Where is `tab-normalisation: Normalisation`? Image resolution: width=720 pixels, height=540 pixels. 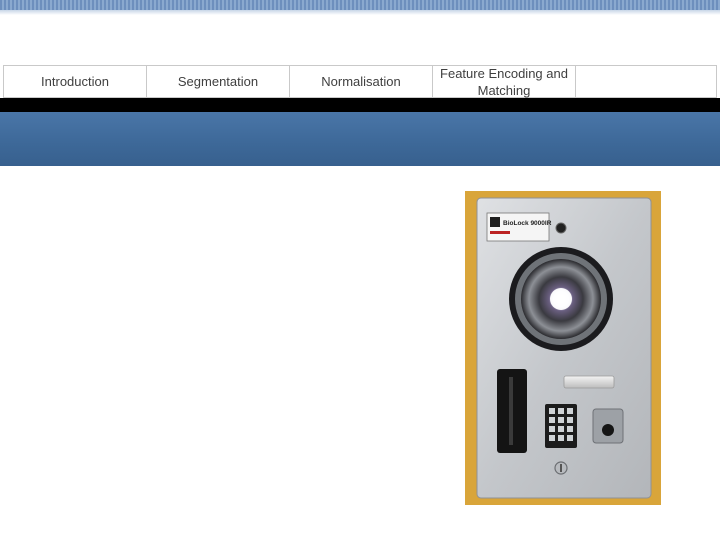
tab-normalisation: Normalisation is located at coordinates (361, 81).